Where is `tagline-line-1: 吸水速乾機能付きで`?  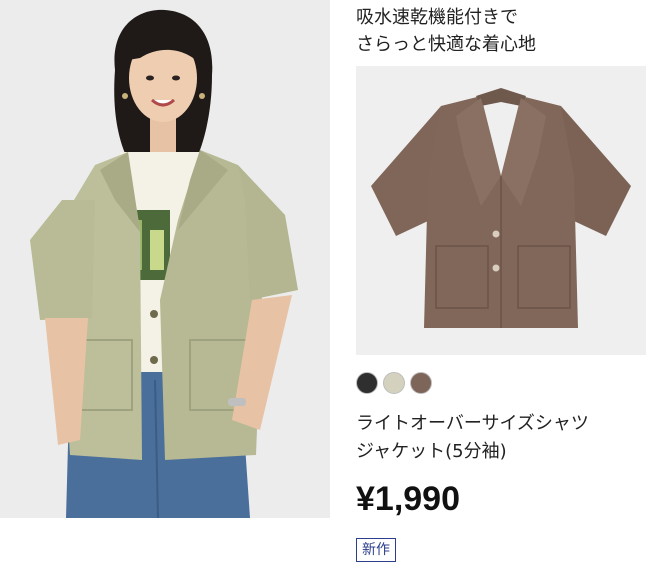
tagline-line-1: 吸水速乾機能付きで is located at coordinates (437, 17).